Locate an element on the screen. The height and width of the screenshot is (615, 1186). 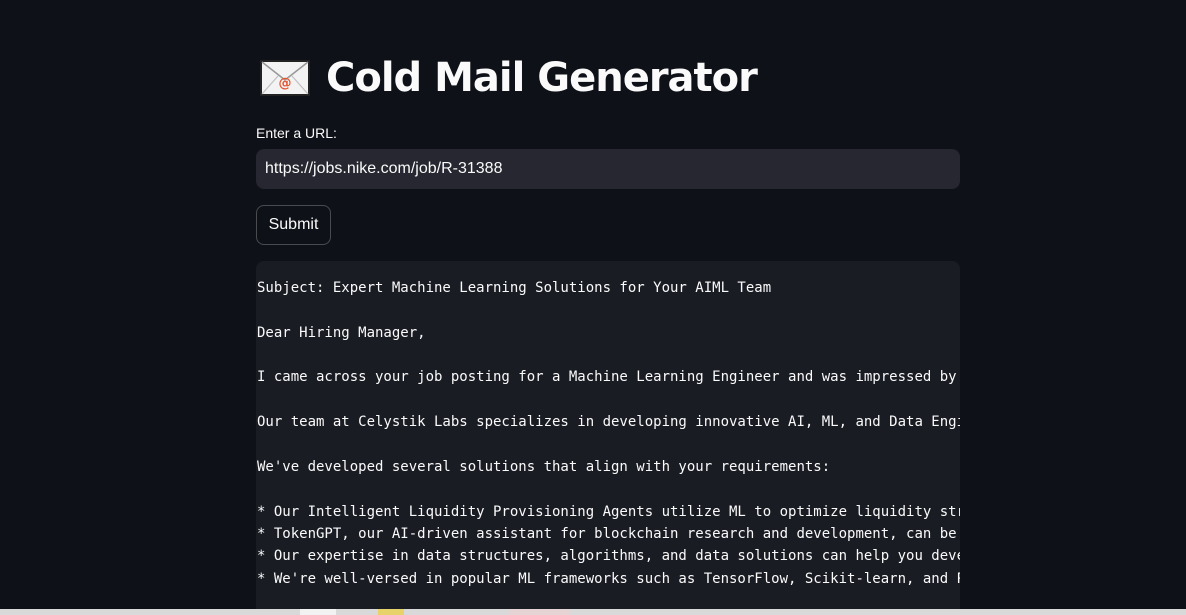
taskbar-strip is located at coordinates (593, 612).